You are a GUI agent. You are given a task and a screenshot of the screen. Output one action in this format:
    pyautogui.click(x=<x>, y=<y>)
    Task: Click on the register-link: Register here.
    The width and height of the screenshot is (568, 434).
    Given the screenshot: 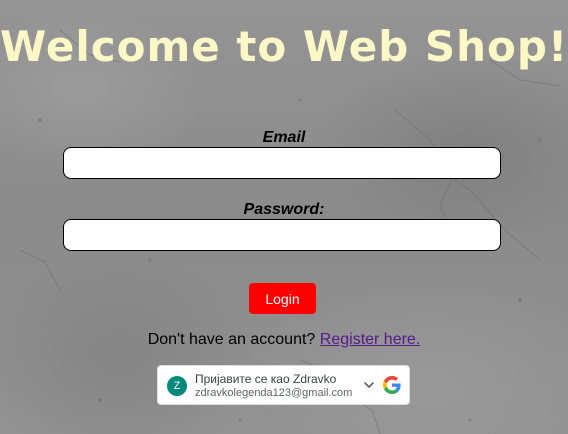 What is the action you would take?
    pyautogui.click(x=370, y=339)
    